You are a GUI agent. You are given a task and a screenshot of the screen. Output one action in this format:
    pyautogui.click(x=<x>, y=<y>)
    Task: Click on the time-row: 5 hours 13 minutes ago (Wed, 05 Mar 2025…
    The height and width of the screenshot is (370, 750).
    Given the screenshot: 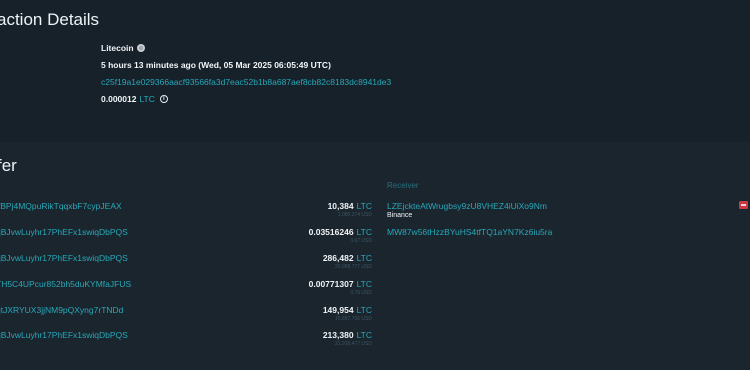 What is the action you would take?
    pyautogui.click(x=216, y=65)
    